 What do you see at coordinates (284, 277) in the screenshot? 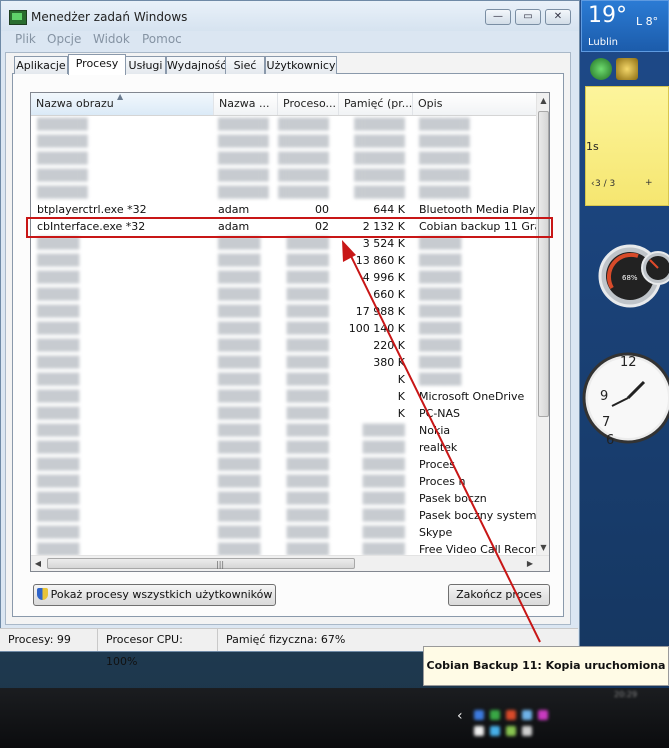
I see `table-row: █████ █████ █████ 4 996 K █████` at bounding box center [284, 277].